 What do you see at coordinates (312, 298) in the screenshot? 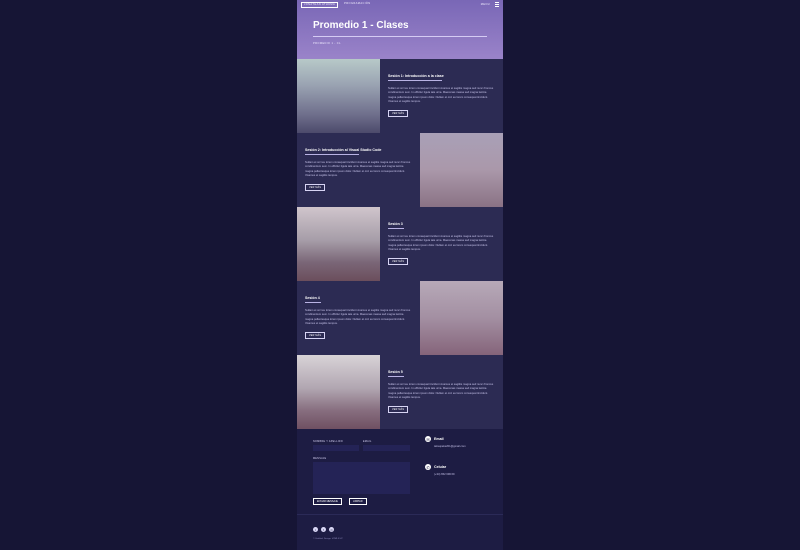
I see `session-title-4: Sesión 4` at bounding box center [312, 298].